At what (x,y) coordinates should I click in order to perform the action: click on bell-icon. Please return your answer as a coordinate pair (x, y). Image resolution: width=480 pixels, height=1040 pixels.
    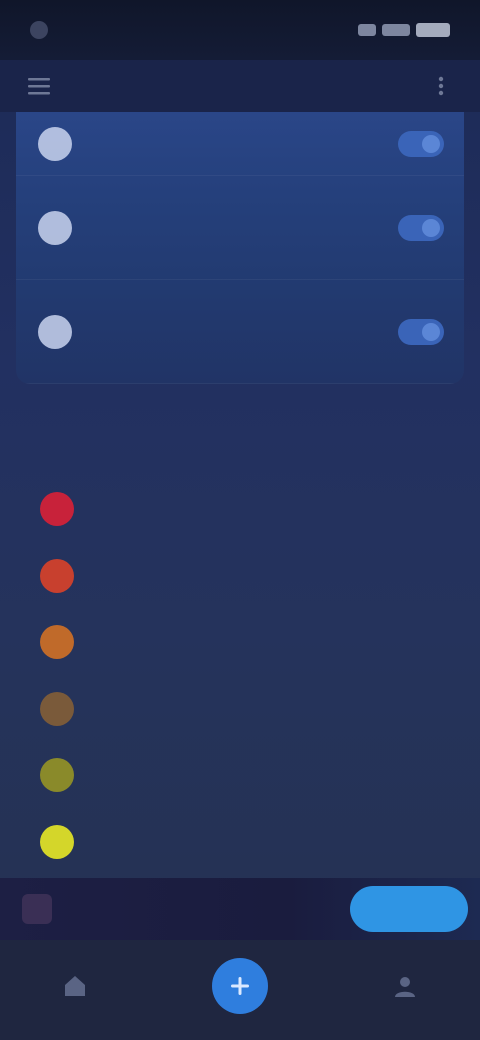
    Looking at the image, I should click on (55, 331).